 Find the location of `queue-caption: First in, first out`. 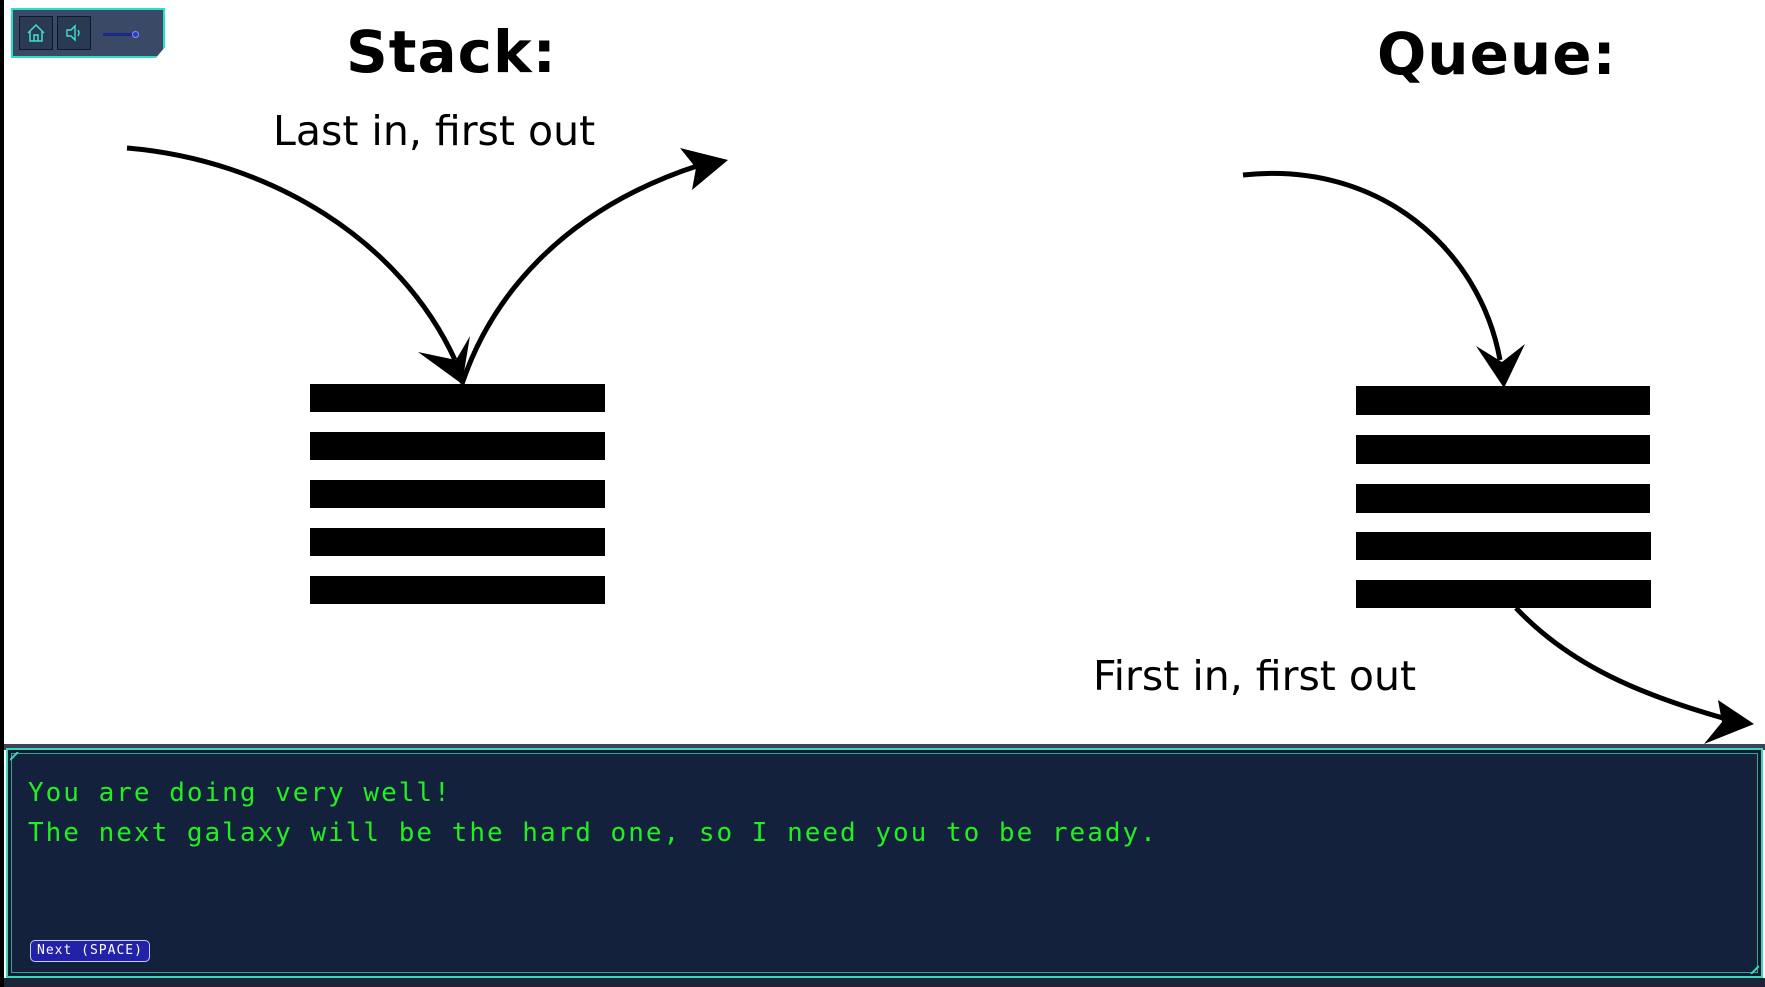

queue-caption: First in, first out is located at coordinates (1255, 676).